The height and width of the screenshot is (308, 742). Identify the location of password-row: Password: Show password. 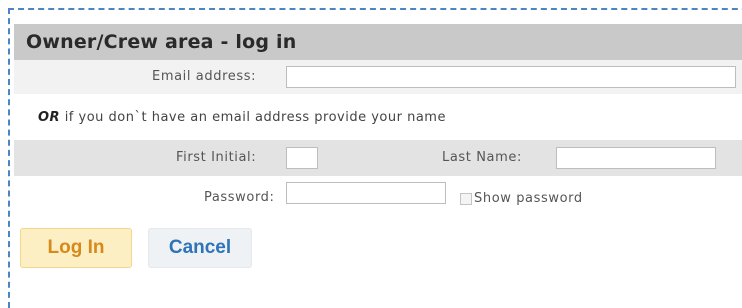
(378, 198).